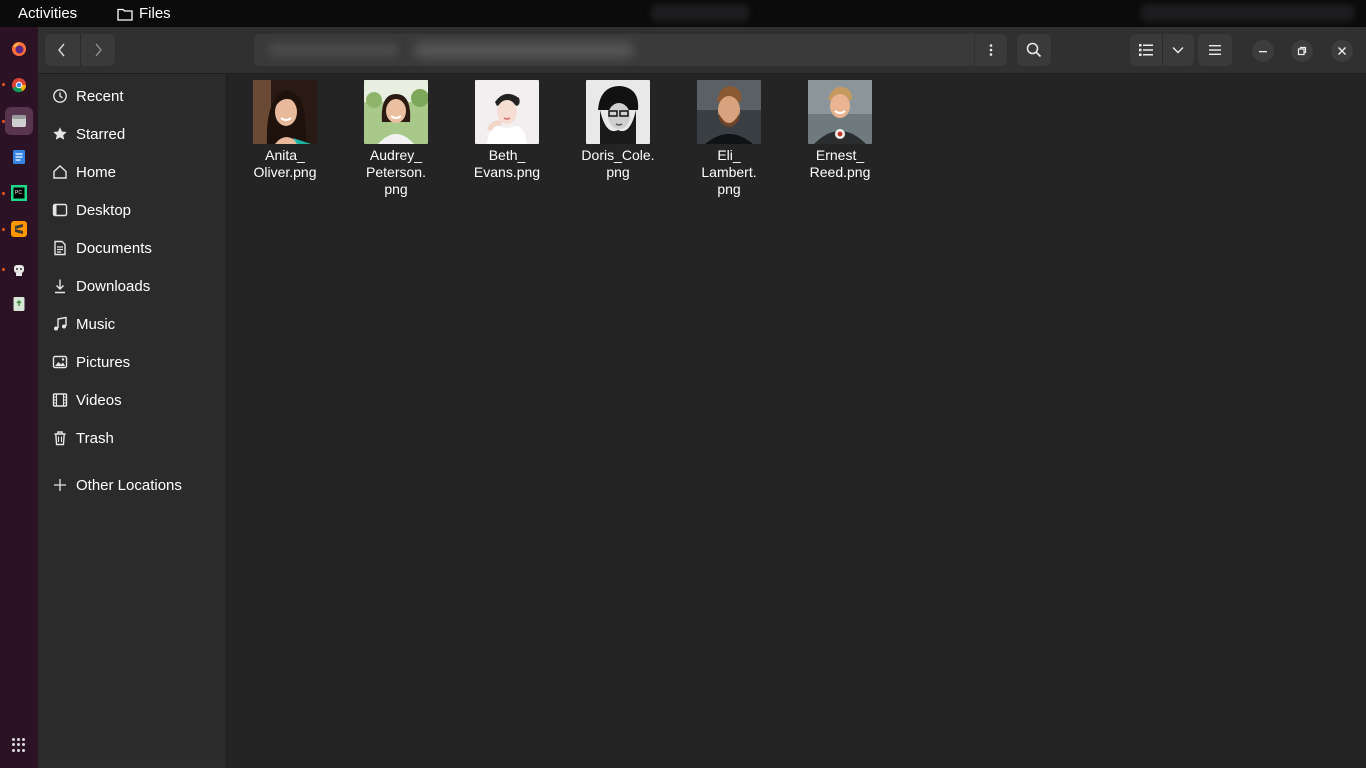 This screenshot has width=1366, height=768. What do you see at coordinates (285, 163) in the screenshot?
I see `file-name: Anita_ Oliver.png` at bounding box center [285, 163].